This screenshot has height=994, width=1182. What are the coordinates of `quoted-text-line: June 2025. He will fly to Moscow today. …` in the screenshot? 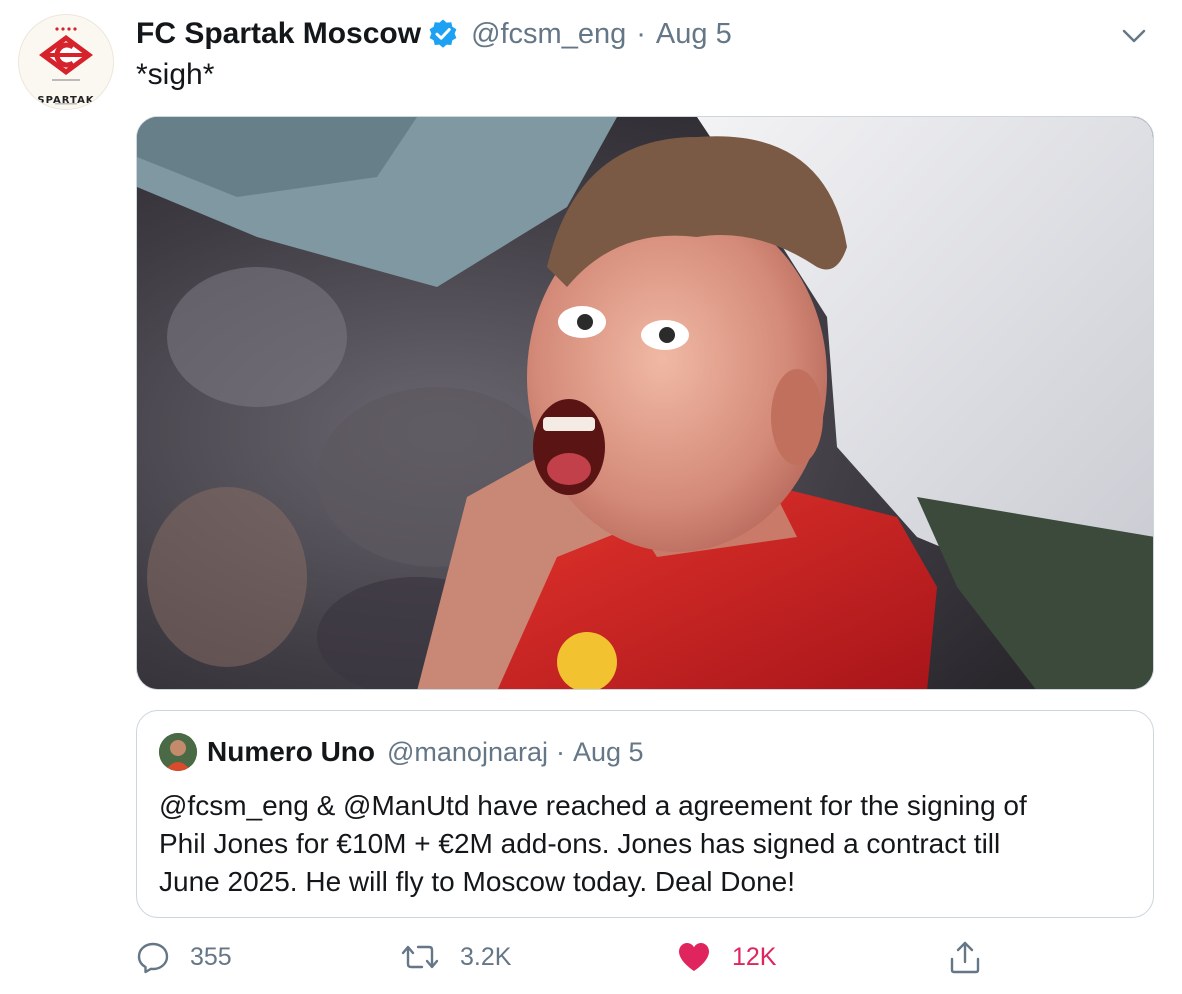 It's located at (477, 881).